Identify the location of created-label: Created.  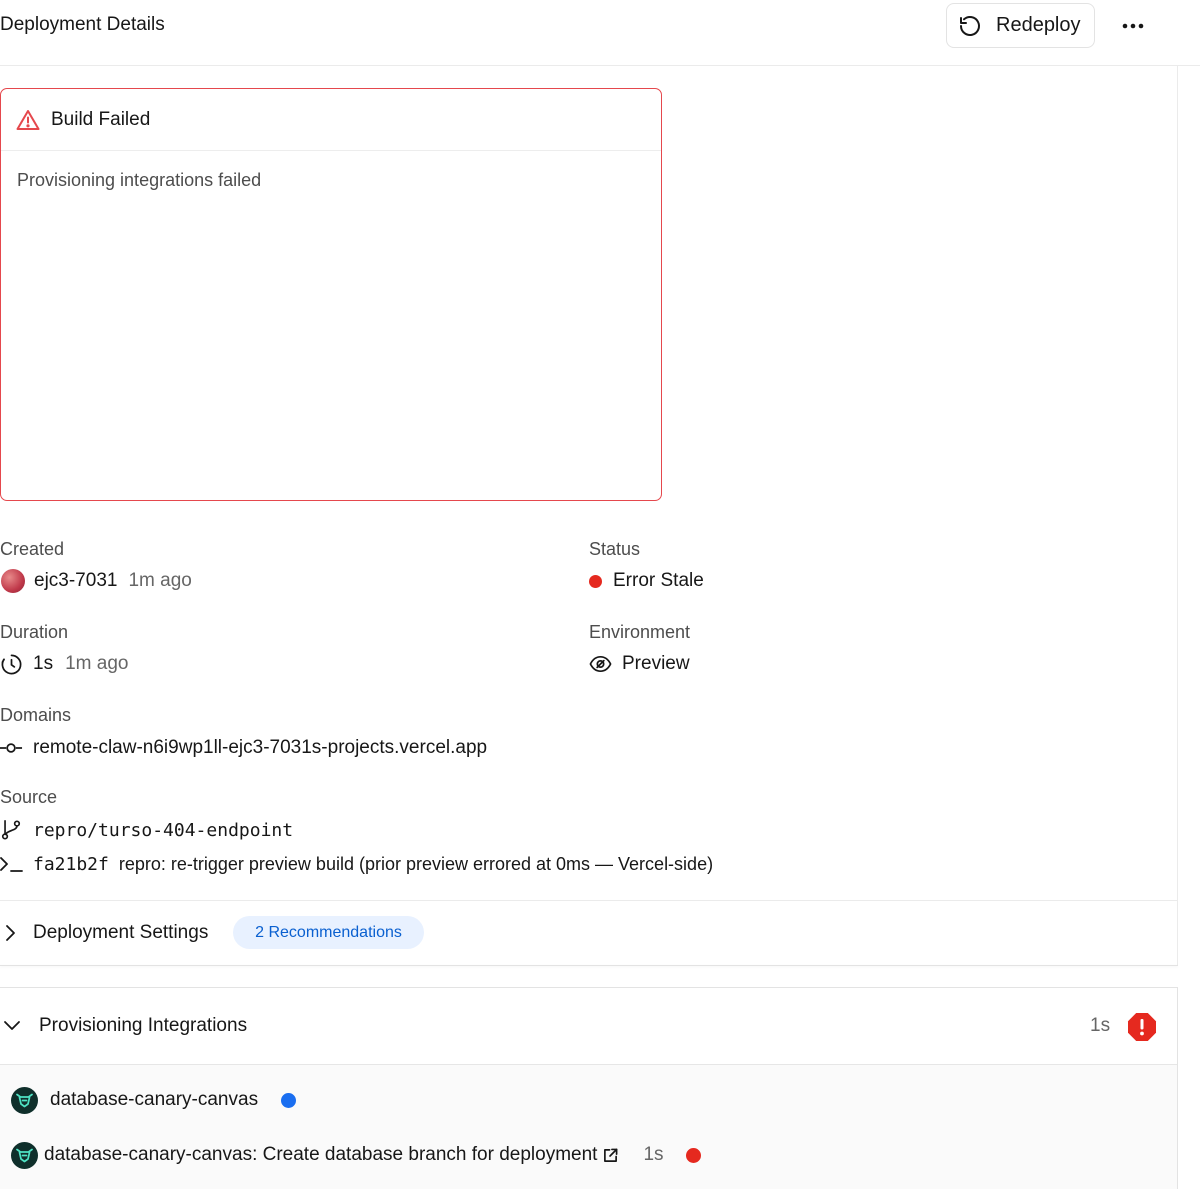
(32, 549).